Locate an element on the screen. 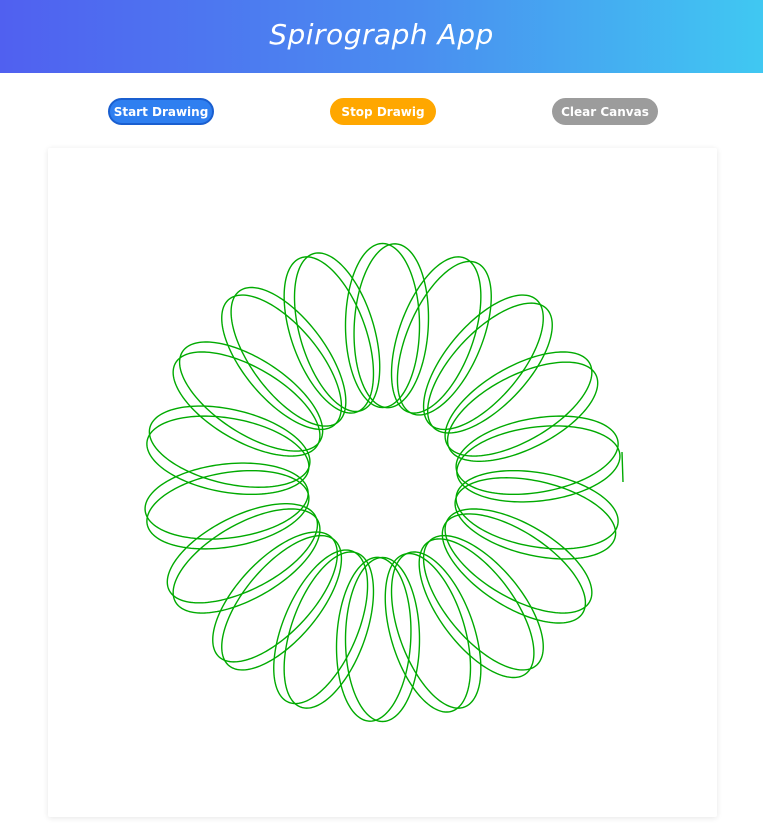 The height and width of the screenshot is (834, 763). app-header: Spirograph App is located at coordinates (381, 36).